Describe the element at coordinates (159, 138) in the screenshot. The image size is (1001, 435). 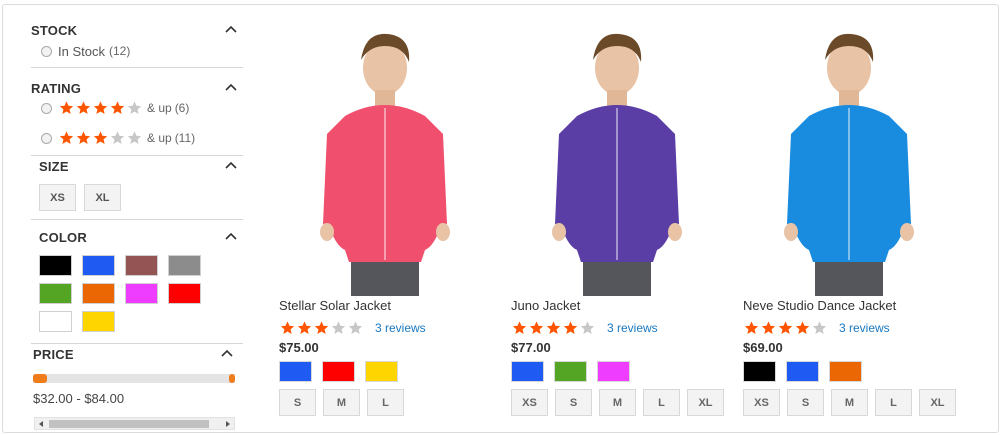
I see `option-suffix: & up` at that location.